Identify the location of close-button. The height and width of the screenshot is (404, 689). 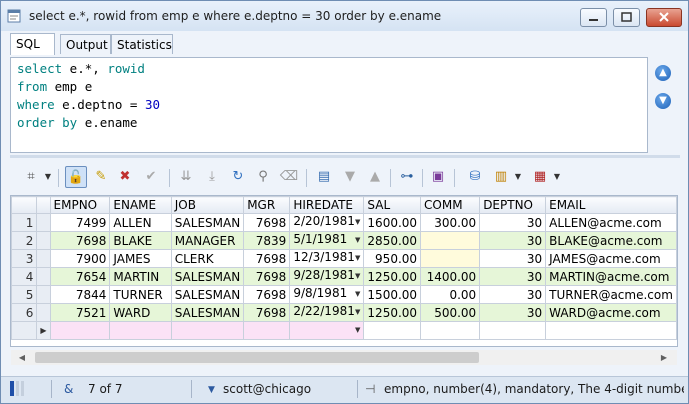
(664, 17).